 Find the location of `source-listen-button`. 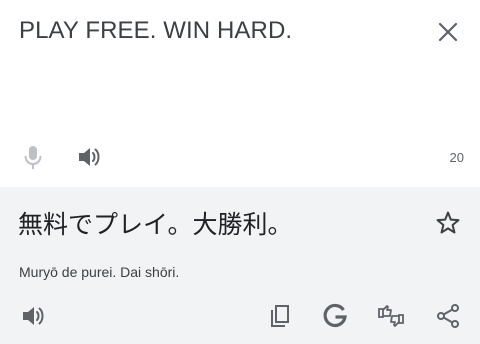

source-listen-button is located at coordinates (89, 157).